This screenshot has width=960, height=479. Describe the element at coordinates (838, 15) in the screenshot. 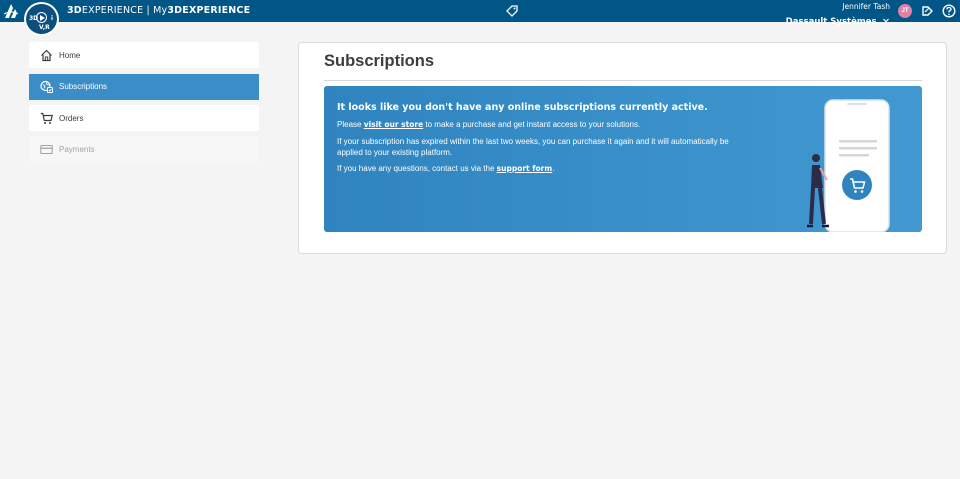

I see `user-menu: Jennifer Tash Dassault Systèmes` at that location.